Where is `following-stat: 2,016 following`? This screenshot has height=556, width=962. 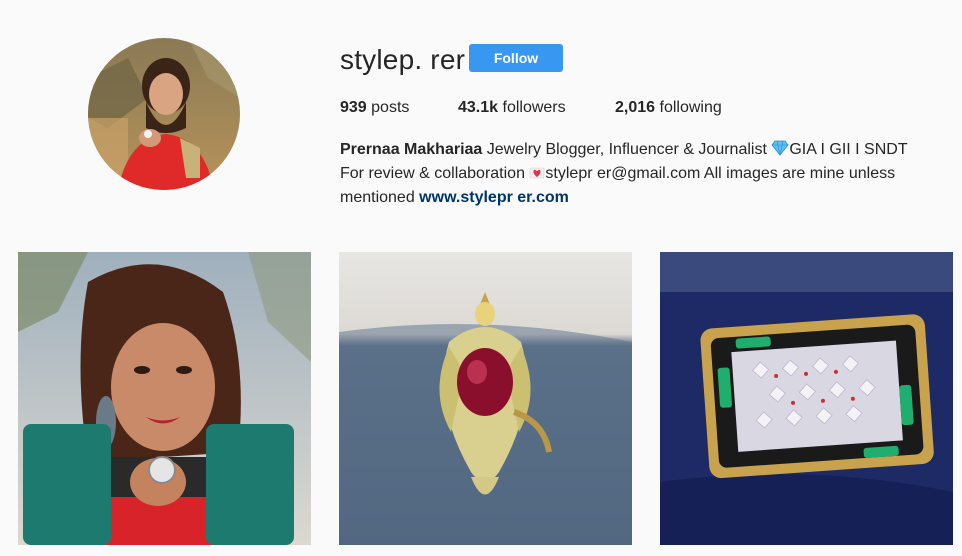
following-stat: 2,016 following is located at coordinates (668, 108).